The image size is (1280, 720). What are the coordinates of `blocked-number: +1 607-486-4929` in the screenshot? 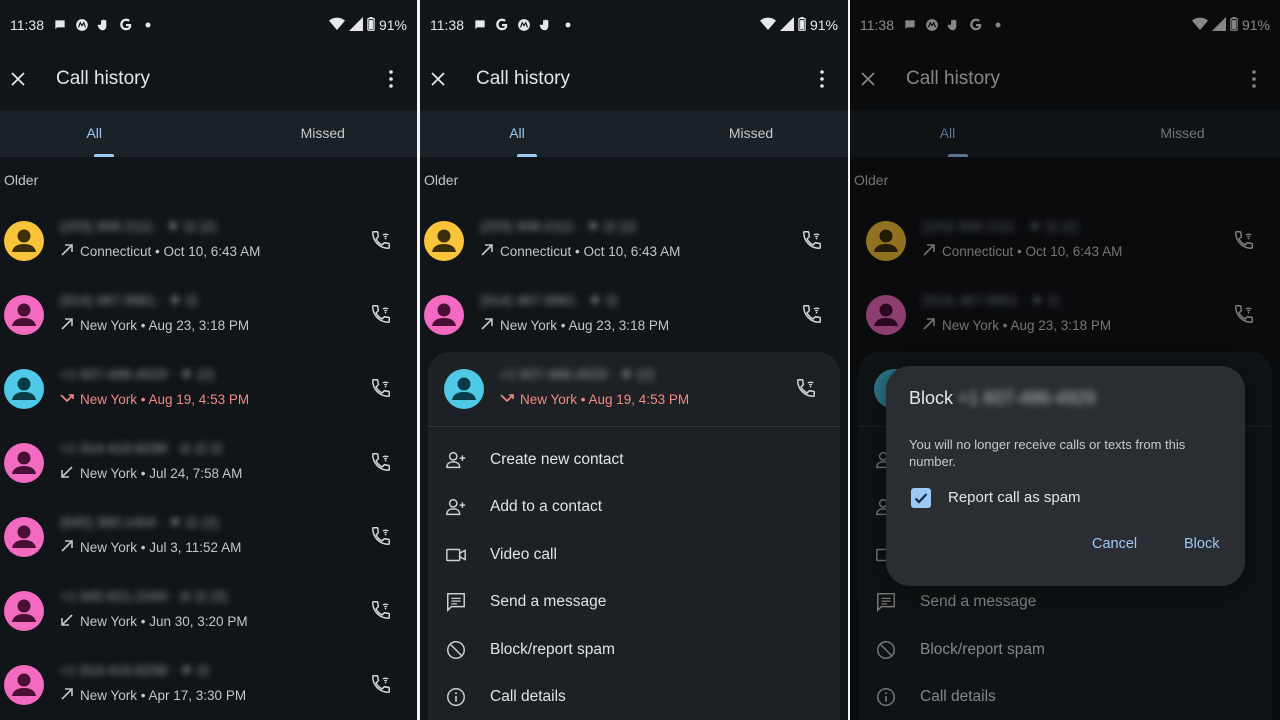 It's located at (1027, 398).